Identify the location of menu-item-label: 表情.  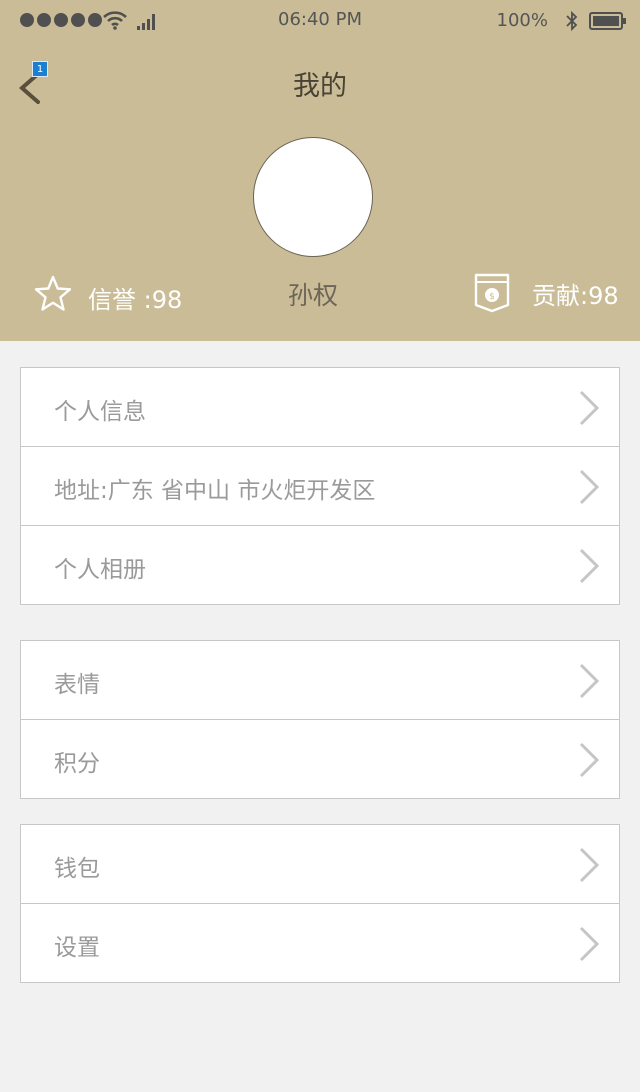
(77, 685).